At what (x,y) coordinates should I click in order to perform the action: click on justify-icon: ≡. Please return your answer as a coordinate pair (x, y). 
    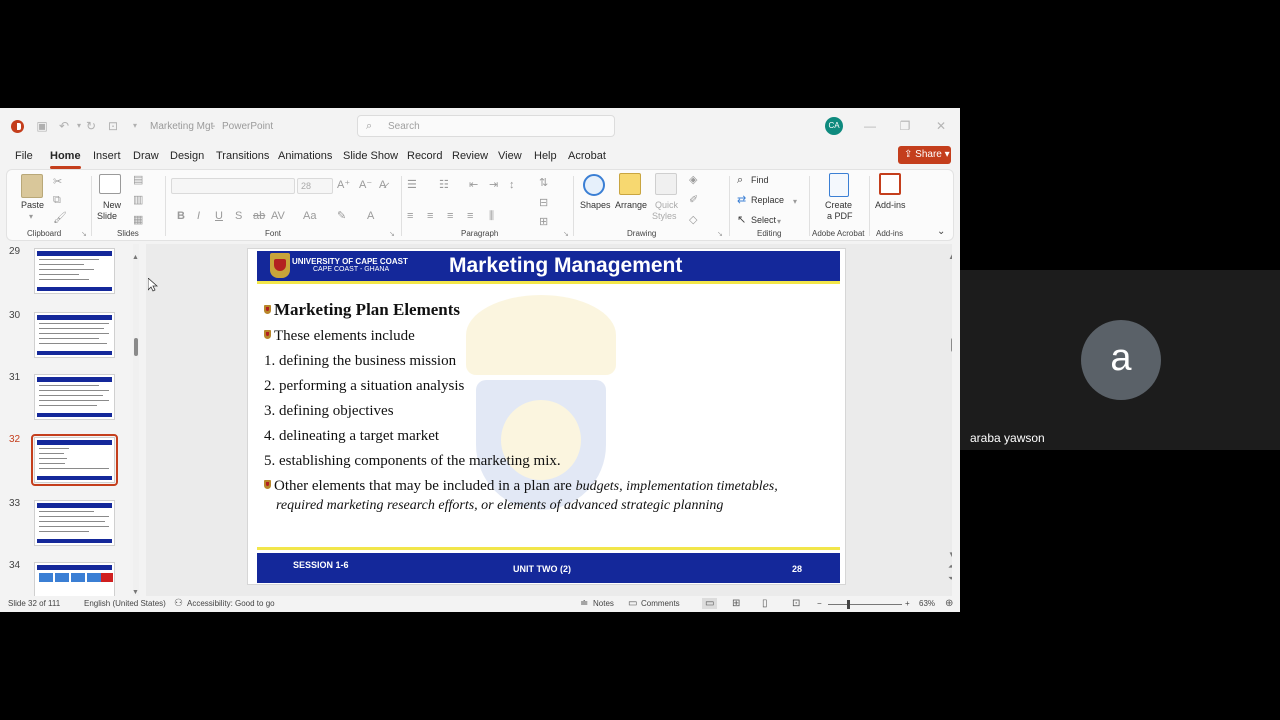
    Looking at the image, I should click on (470, 216).